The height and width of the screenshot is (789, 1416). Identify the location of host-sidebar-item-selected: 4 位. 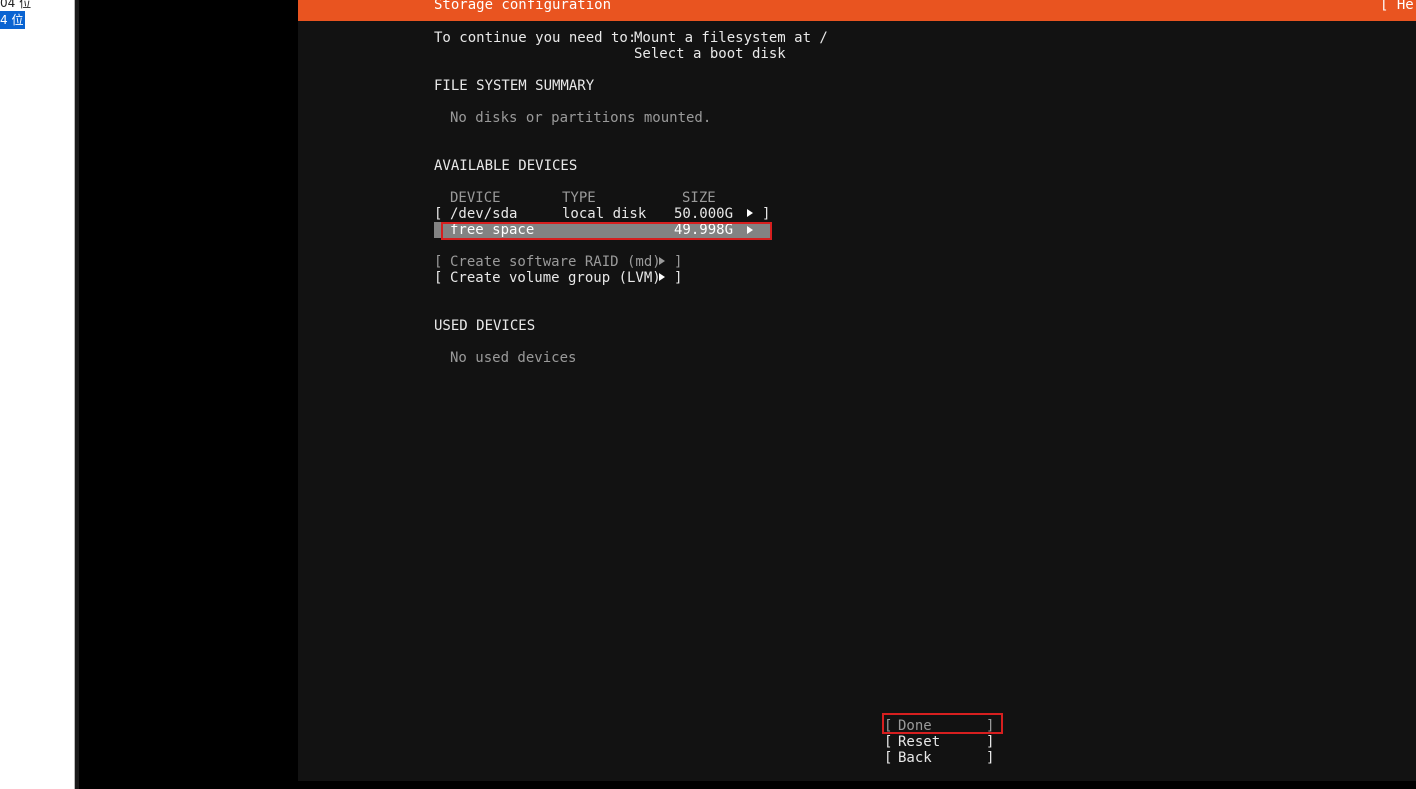
(13, 20).